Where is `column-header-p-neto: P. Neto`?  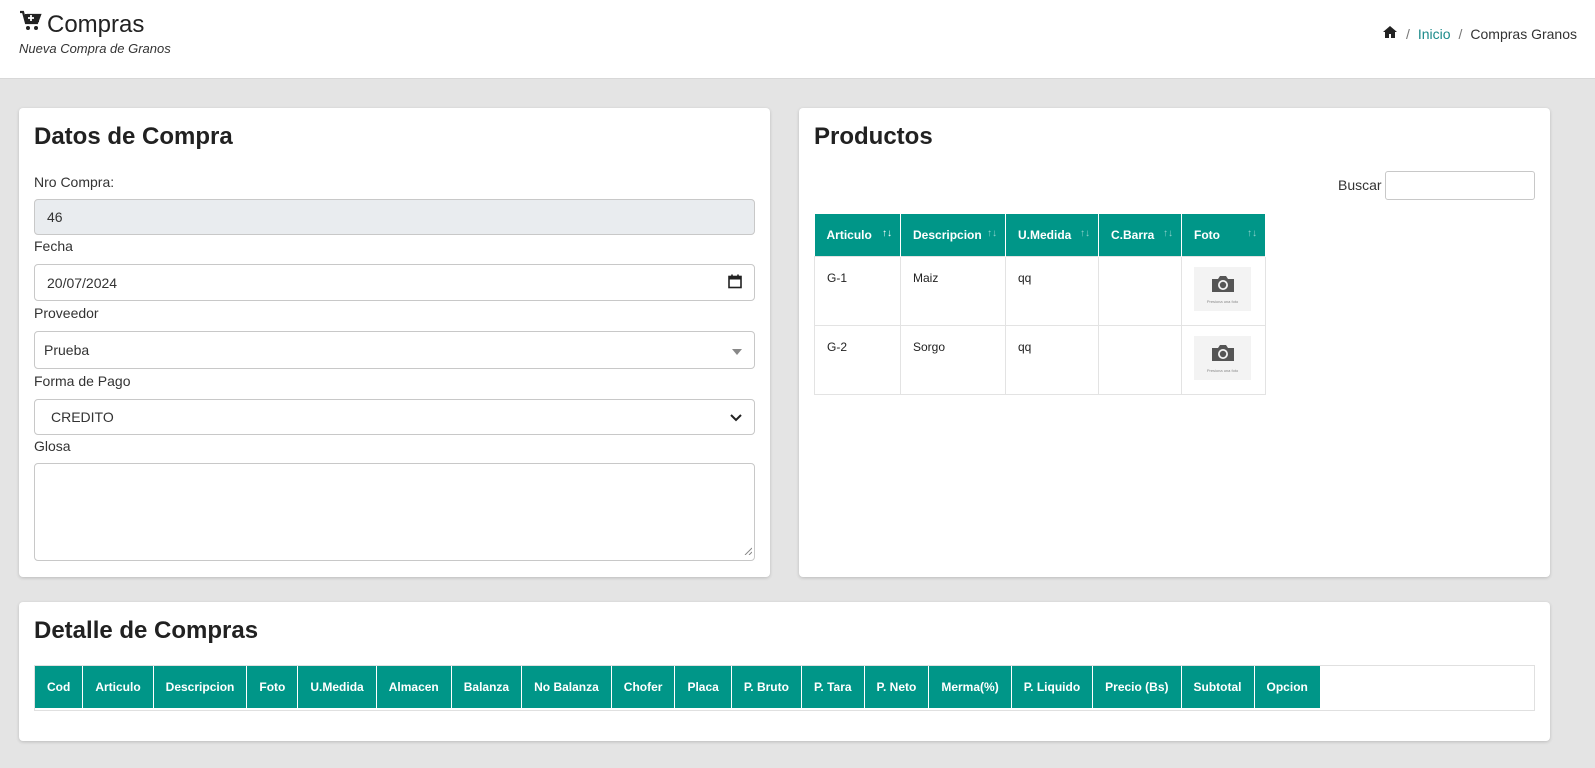 column-header-p-neto: P. Neto is located at coordinates (897, 687).